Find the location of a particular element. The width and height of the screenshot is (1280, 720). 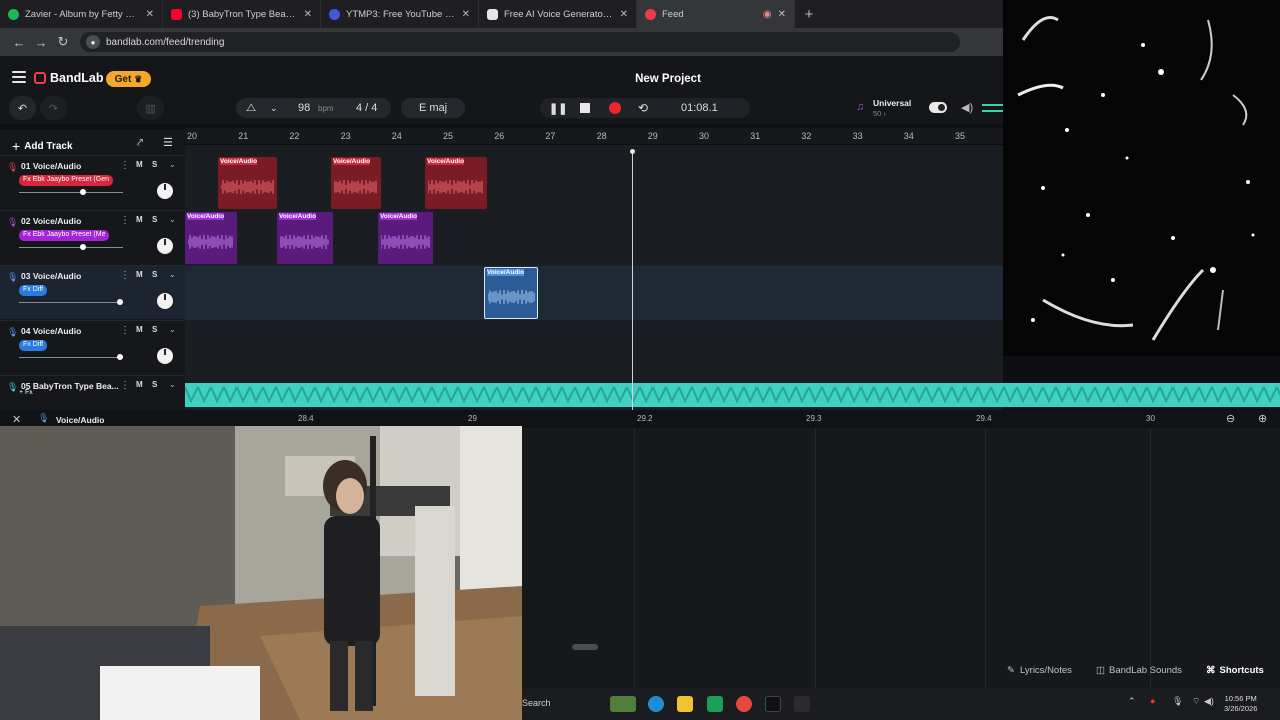

chevron-up-icon: ⌃ is located at coordinates (1132, 701).